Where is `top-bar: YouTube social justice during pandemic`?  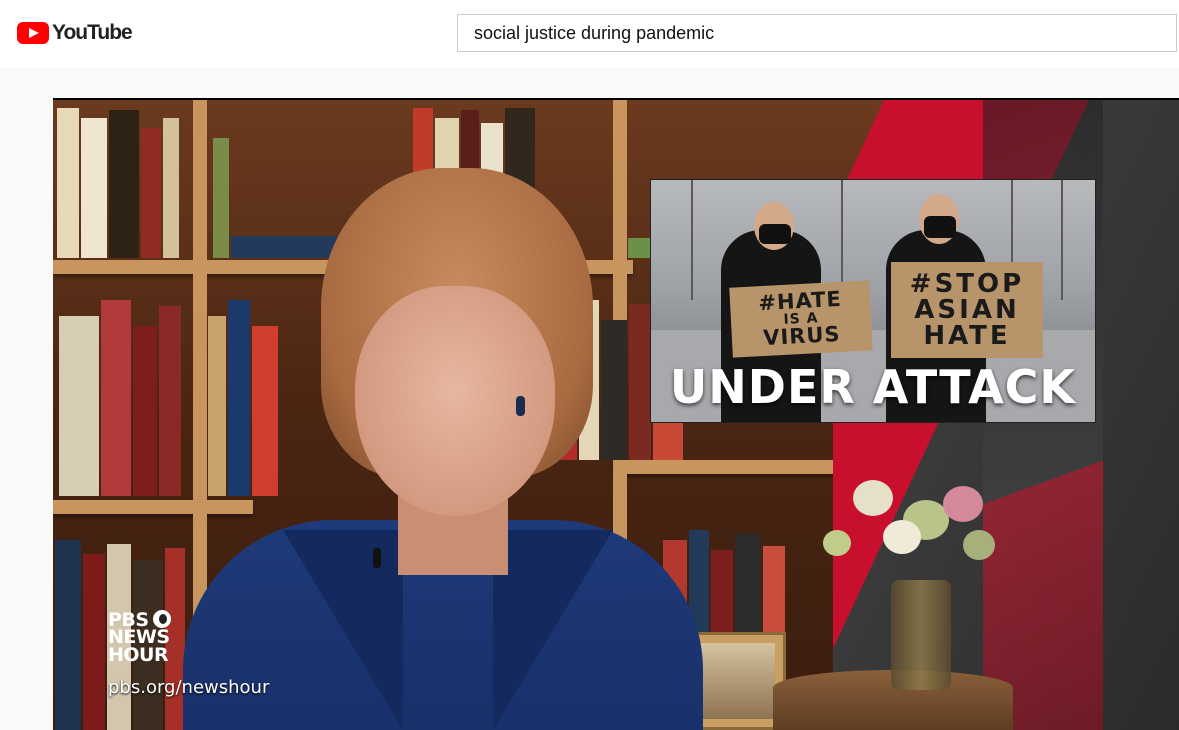
top-bar: YouTube social justice during pandemic is located at coordinates (589, 34).